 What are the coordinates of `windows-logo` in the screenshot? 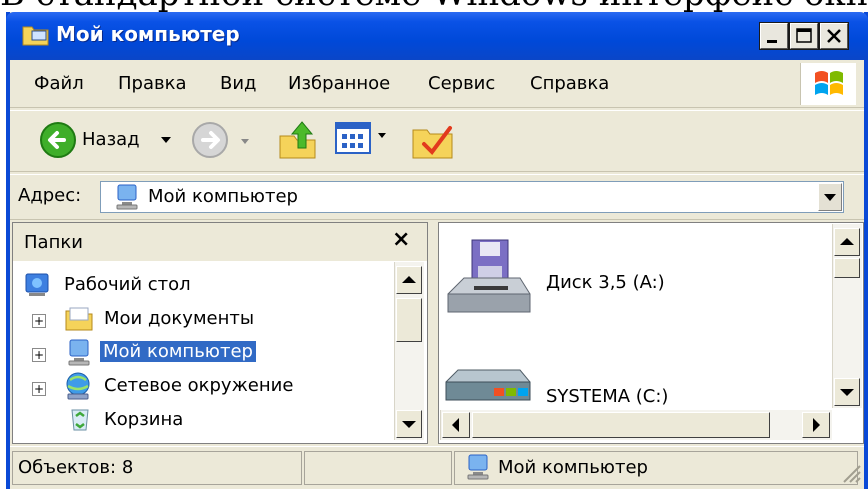 It's located at (828, 84).